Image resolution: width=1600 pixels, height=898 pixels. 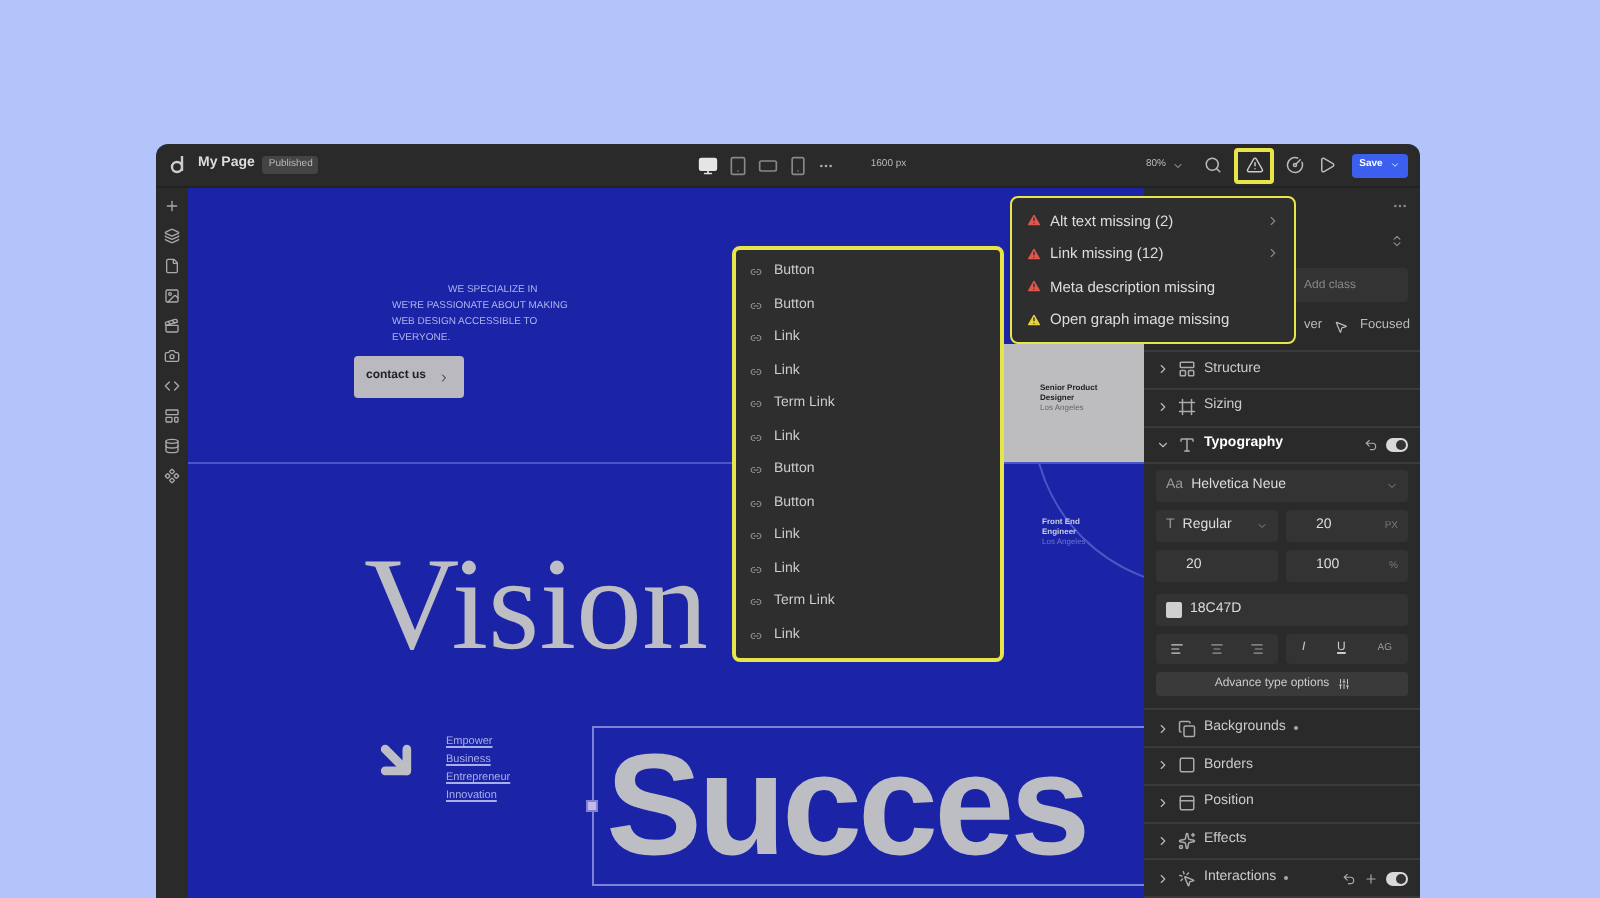 What do you see at coordinates (1397, 240) in the screenshot?
I see `selector-icon` at bounding box center [1397, 240].